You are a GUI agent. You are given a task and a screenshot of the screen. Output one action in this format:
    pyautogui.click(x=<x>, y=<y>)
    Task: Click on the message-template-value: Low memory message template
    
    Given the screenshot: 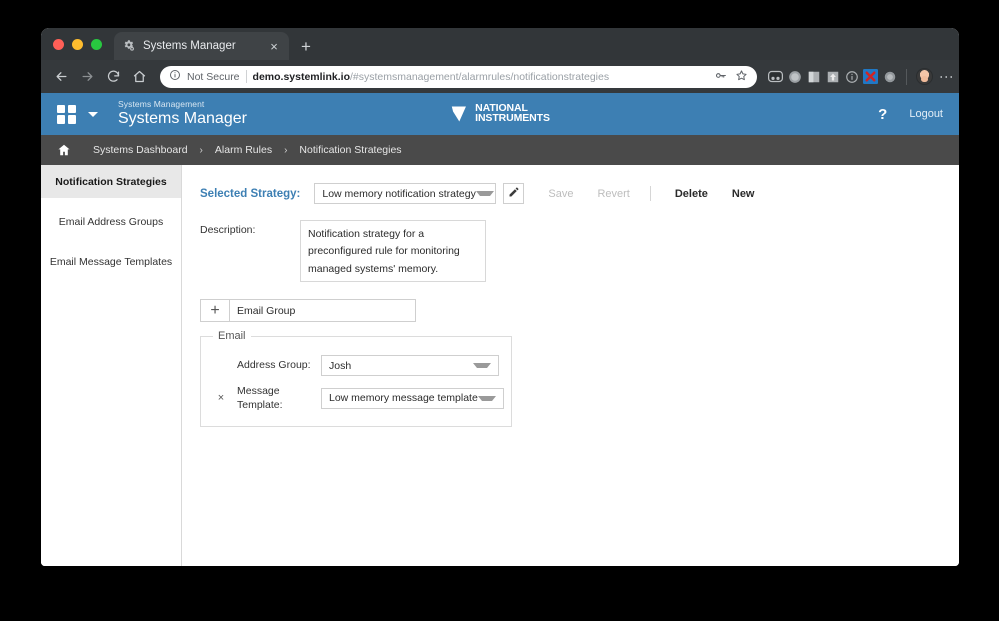 What is the action you would take?
    pyautogui.click(x=403, y=398)
    